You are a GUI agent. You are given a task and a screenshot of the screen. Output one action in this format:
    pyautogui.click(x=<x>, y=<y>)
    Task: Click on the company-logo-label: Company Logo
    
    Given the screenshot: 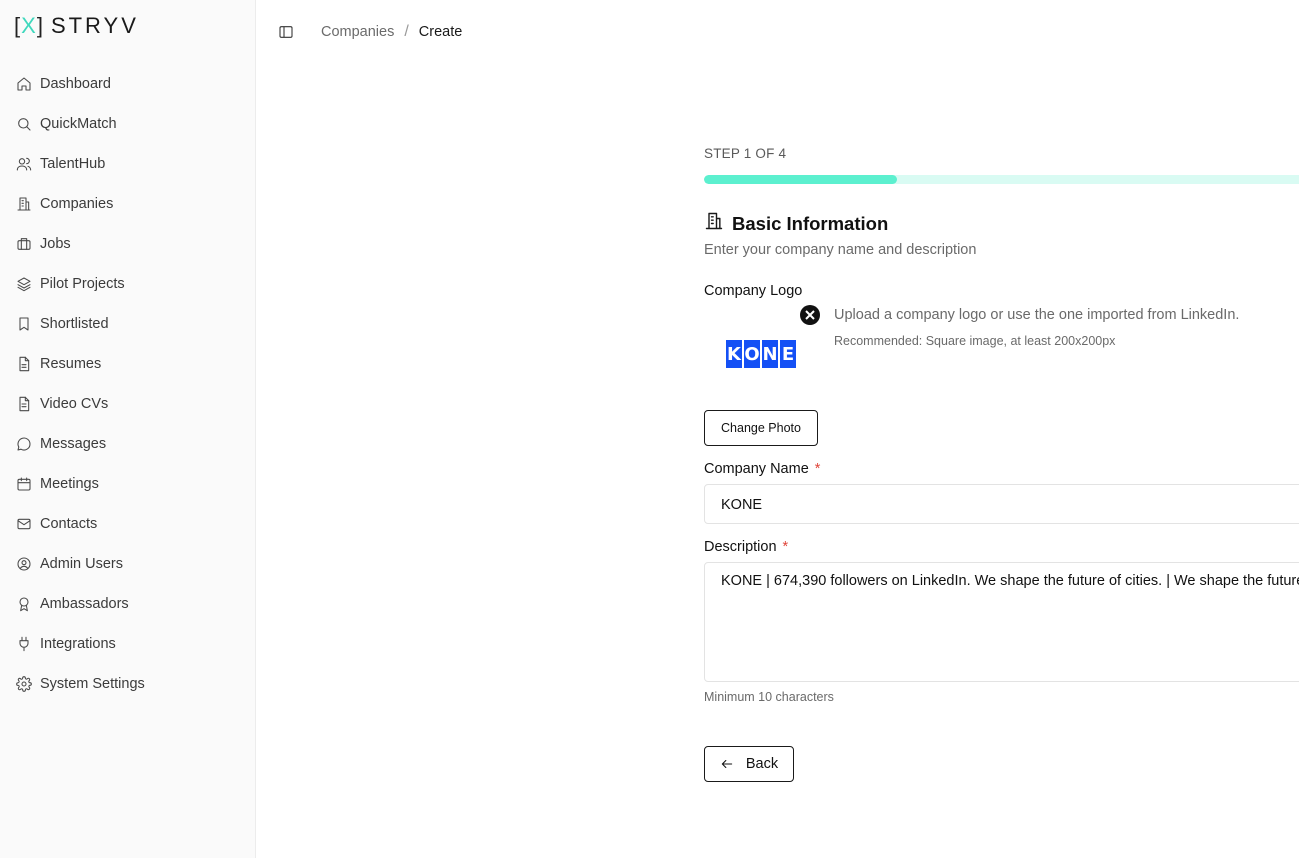 What is the action you would take?
    pyautogui.click(x=753, y=291)
    